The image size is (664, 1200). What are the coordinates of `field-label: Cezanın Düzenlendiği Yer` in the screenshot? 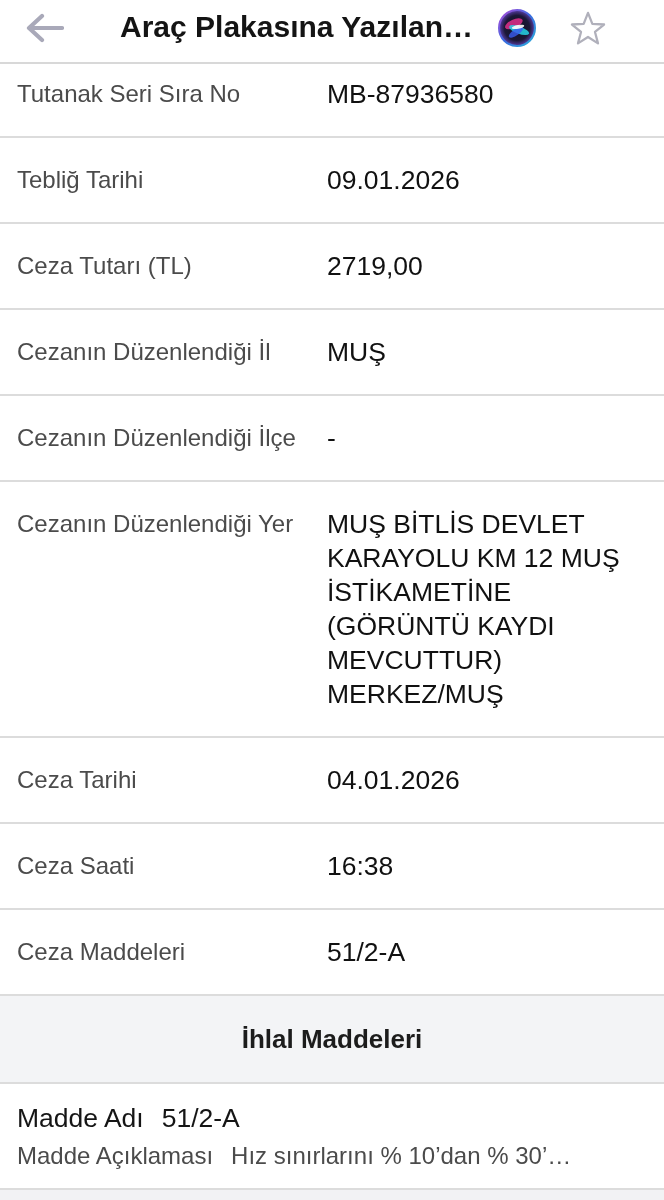 It's located at (156, 524).